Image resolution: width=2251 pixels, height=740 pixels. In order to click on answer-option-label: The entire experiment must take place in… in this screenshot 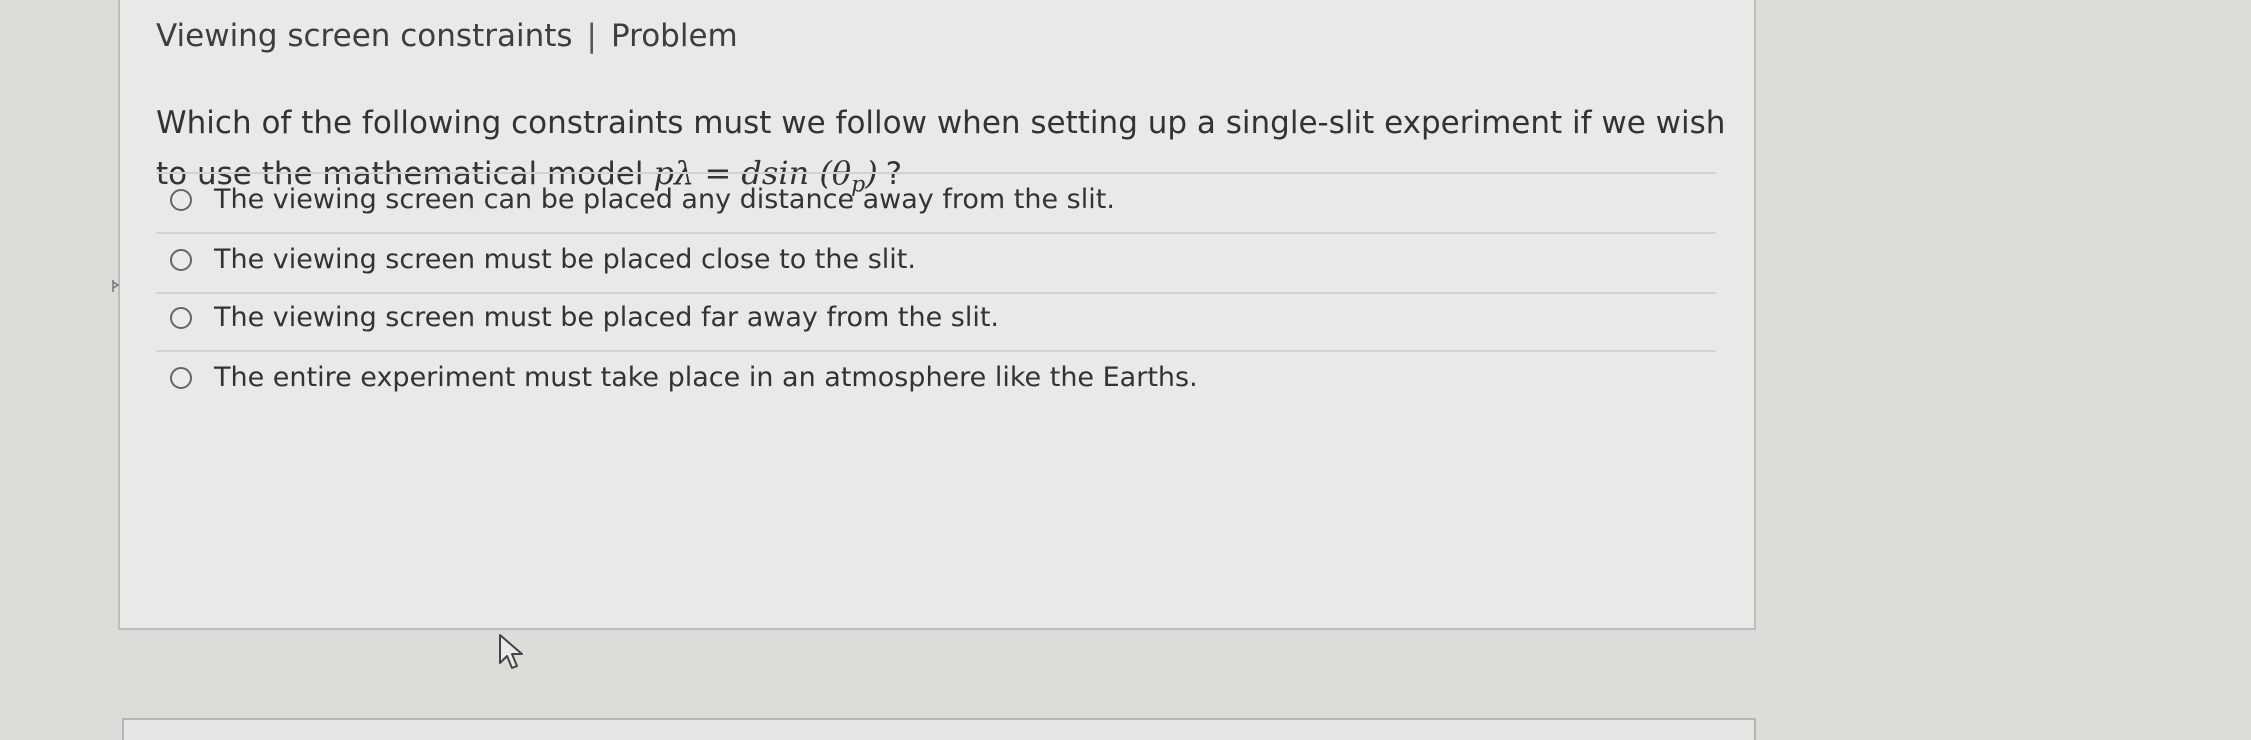, I will do `click(706, 377)`.